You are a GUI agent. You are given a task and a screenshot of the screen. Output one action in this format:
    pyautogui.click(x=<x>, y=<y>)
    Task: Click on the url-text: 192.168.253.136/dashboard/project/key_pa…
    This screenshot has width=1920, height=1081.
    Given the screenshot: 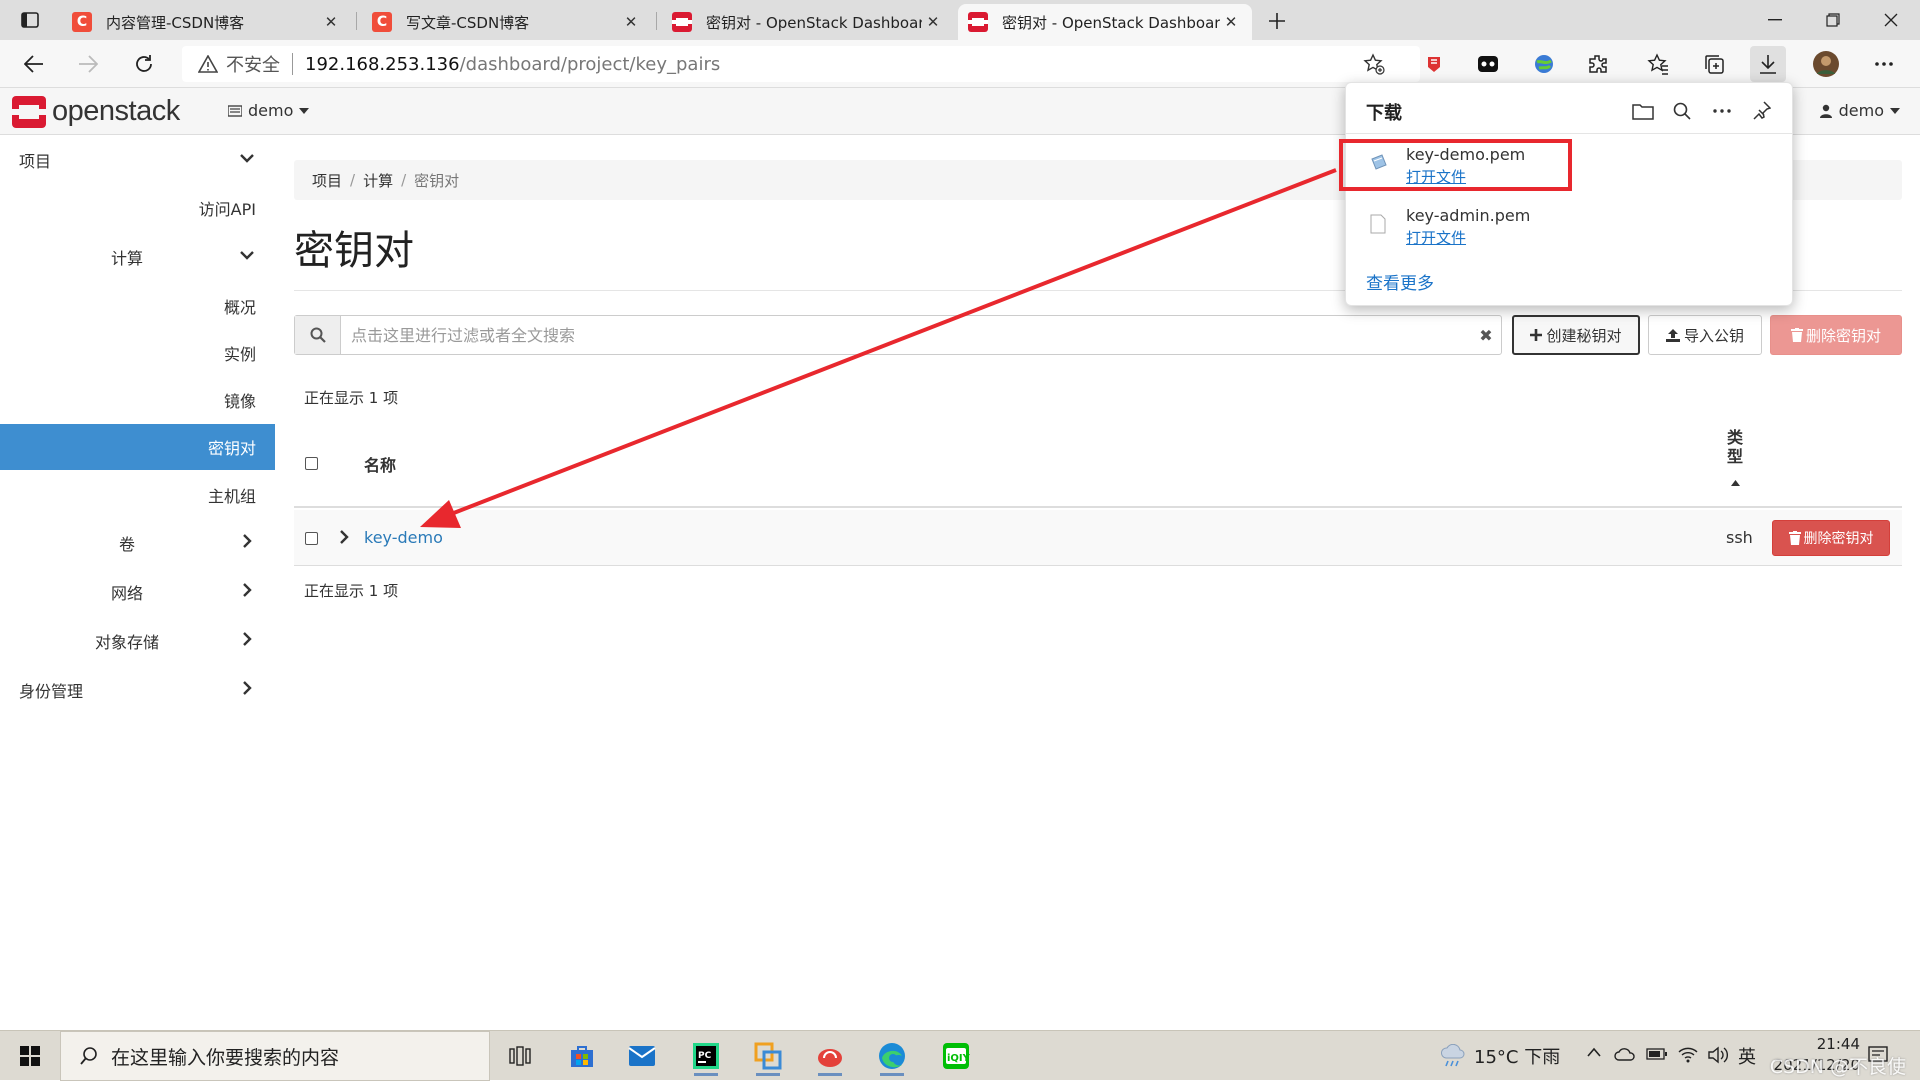 What is the action you would take?
    pyautogui.click(x=512, y=64)
    